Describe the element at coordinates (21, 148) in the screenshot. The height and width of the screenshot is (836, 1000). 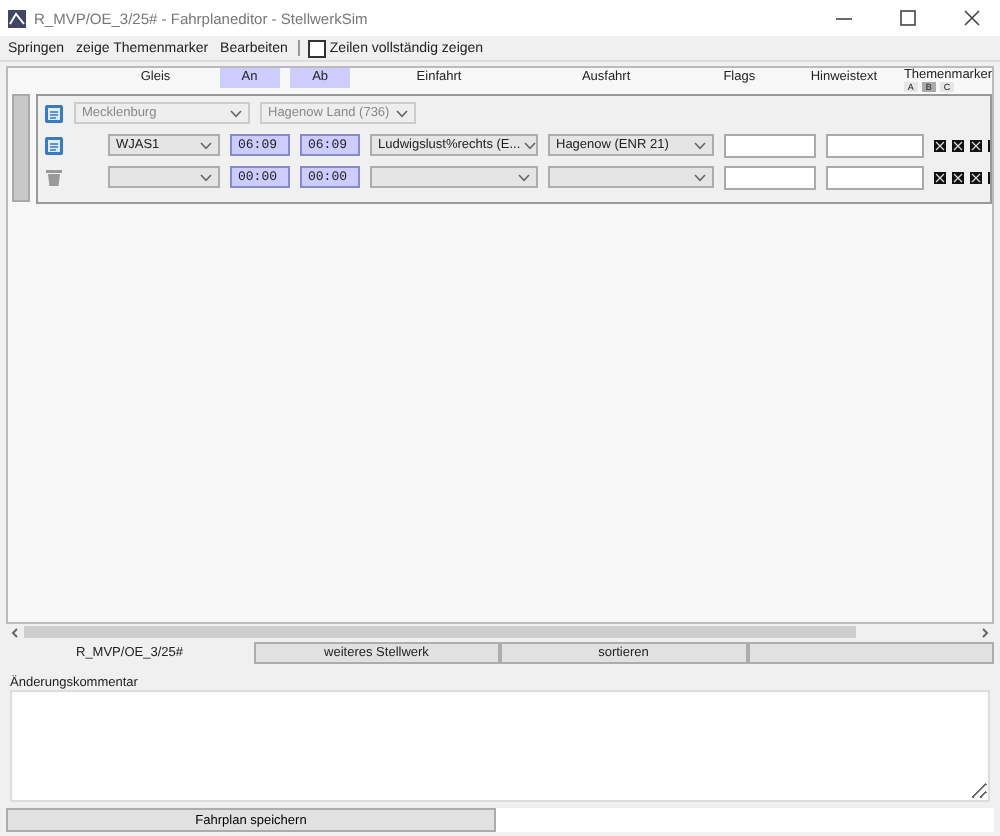
I see `row-handle` at that location.